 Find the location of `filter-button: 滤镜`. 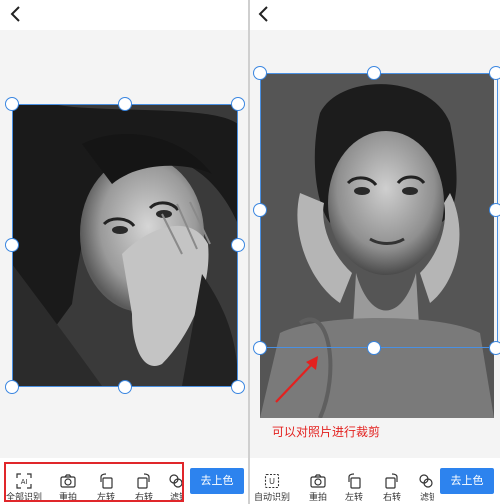

filter-button: 滤镜 is located at coordinates (422, 482).